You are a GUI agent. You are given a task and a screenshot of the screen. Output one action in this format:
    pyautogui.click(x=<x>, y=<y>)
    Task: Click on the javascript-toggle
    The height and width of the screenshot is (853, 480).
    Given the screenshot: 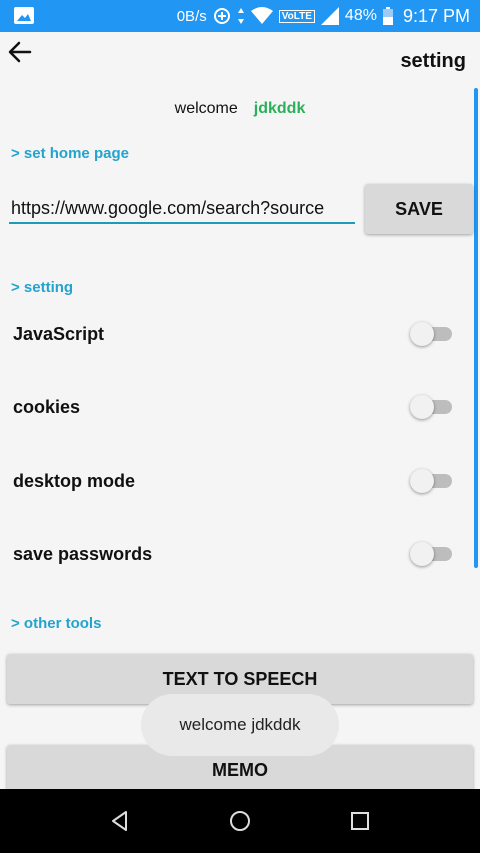 What is the action you would take?
    pyautogui.click(x=432, y=334)
    